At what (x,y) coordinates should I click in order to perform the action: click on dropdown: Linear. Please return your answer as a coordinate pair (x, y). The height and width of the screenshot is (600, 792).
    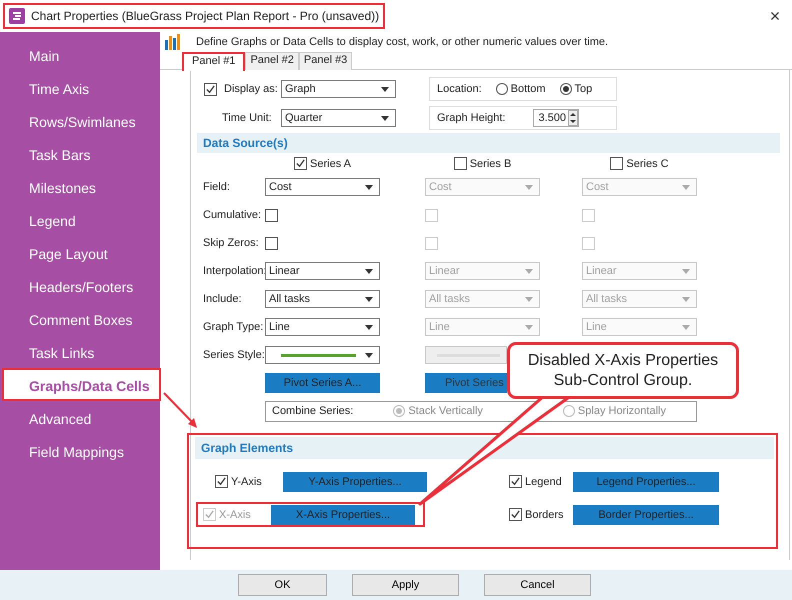
    Looking at the image, I should click on (322, 271).